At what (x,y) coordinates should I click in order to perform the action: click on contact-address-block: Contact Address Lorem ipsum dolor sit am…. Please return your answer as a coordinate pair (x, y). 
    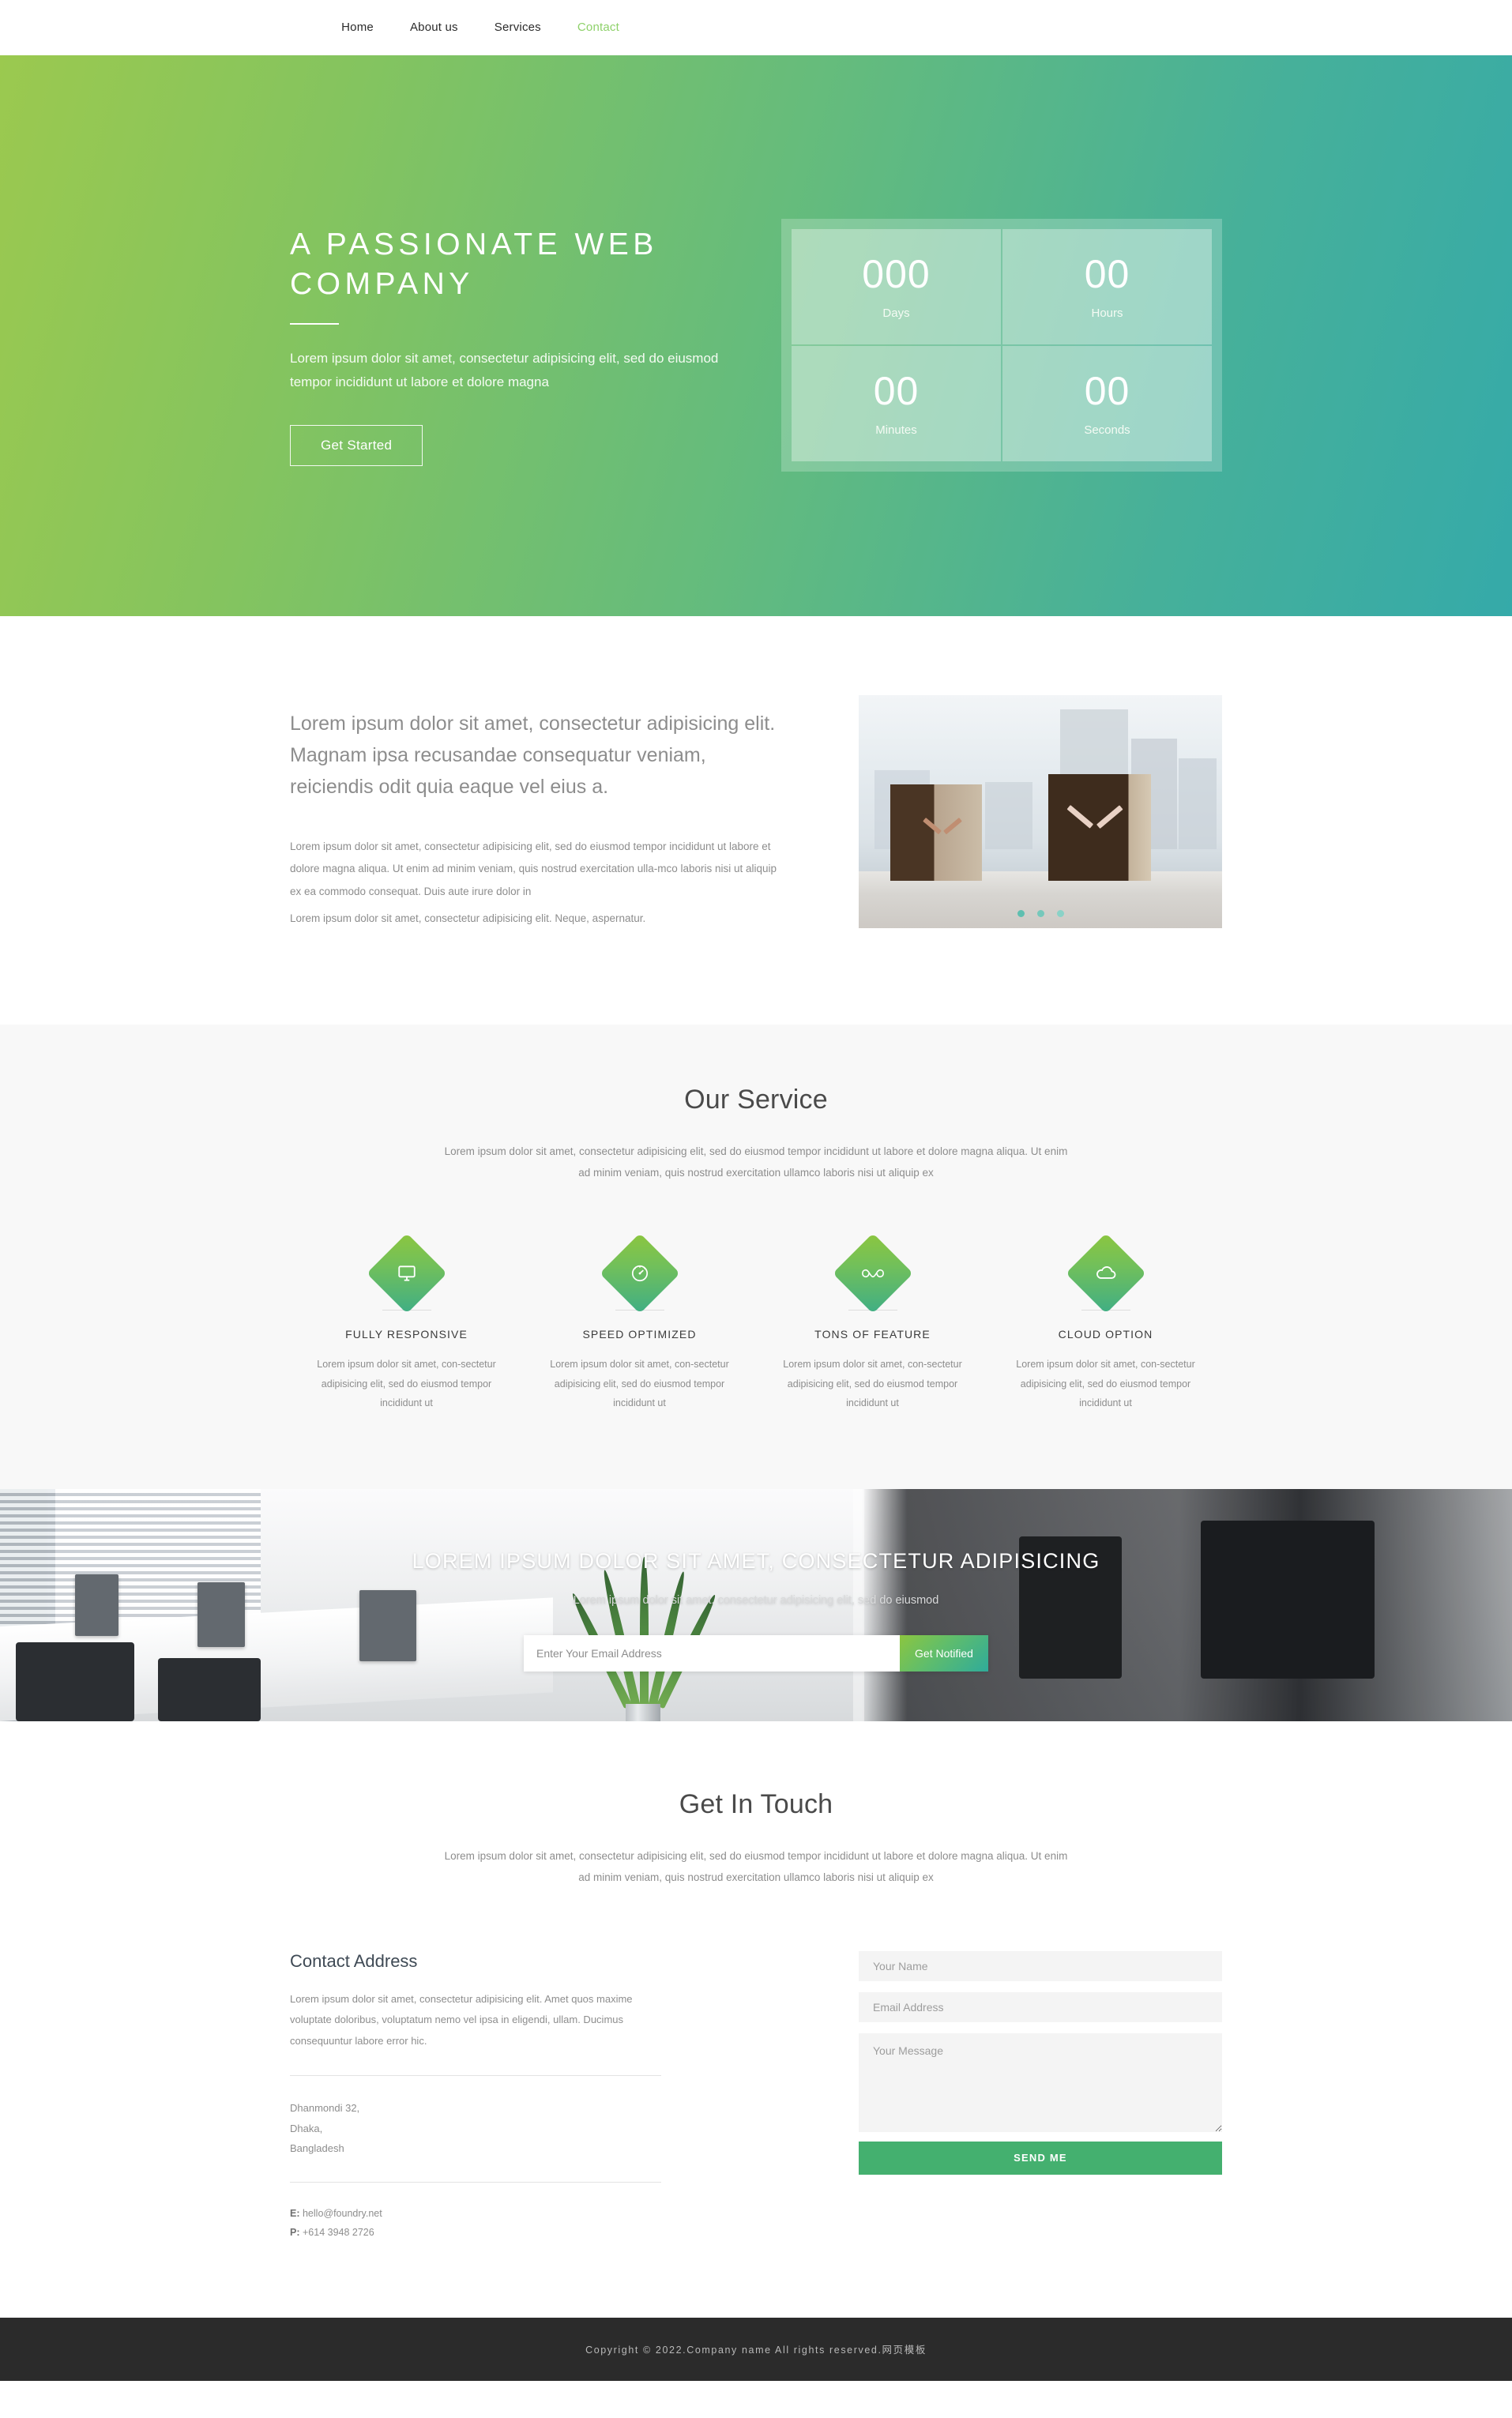
    Looking at the image, I should click on (475, 2096).